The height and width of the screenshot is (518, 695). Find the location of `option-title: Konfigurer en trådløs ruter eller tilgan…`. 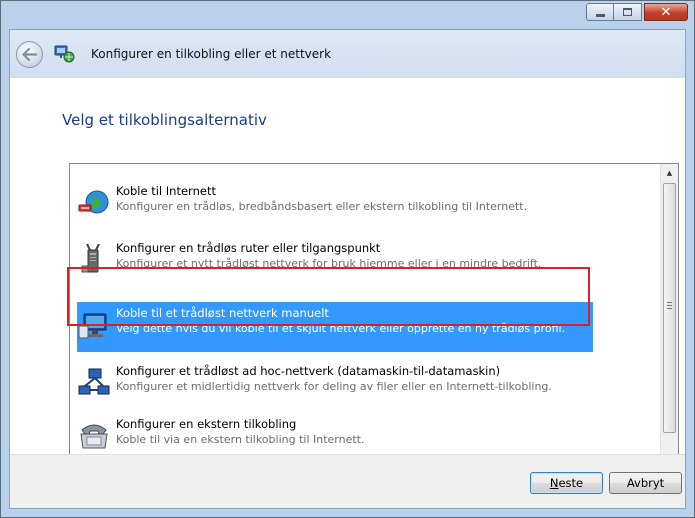

option-title: Konfigurer en trådløs ruter eller tilgan… is located at coordinates (248, 248).